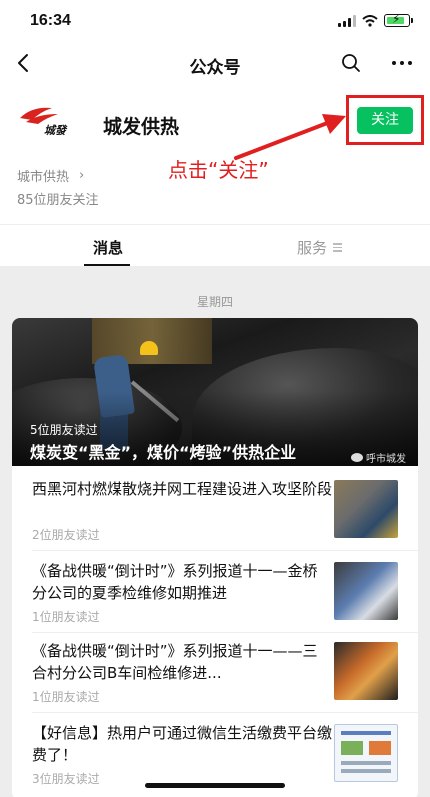 The height and width of the screenshot is (797, 430). I want to click on battery-icon: ⚡, so click(398, 19).